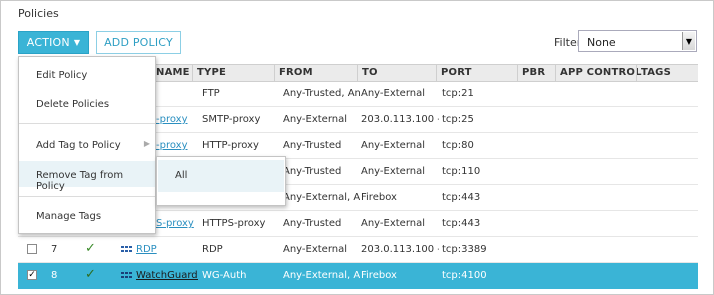 Image resolution: width=714 pixels, height=295 pixels. What do you see at coordinates (321, 93) in the screenshot?
I see `cell-from: Any-Trusted, Any` at bounding box center [321, 93].